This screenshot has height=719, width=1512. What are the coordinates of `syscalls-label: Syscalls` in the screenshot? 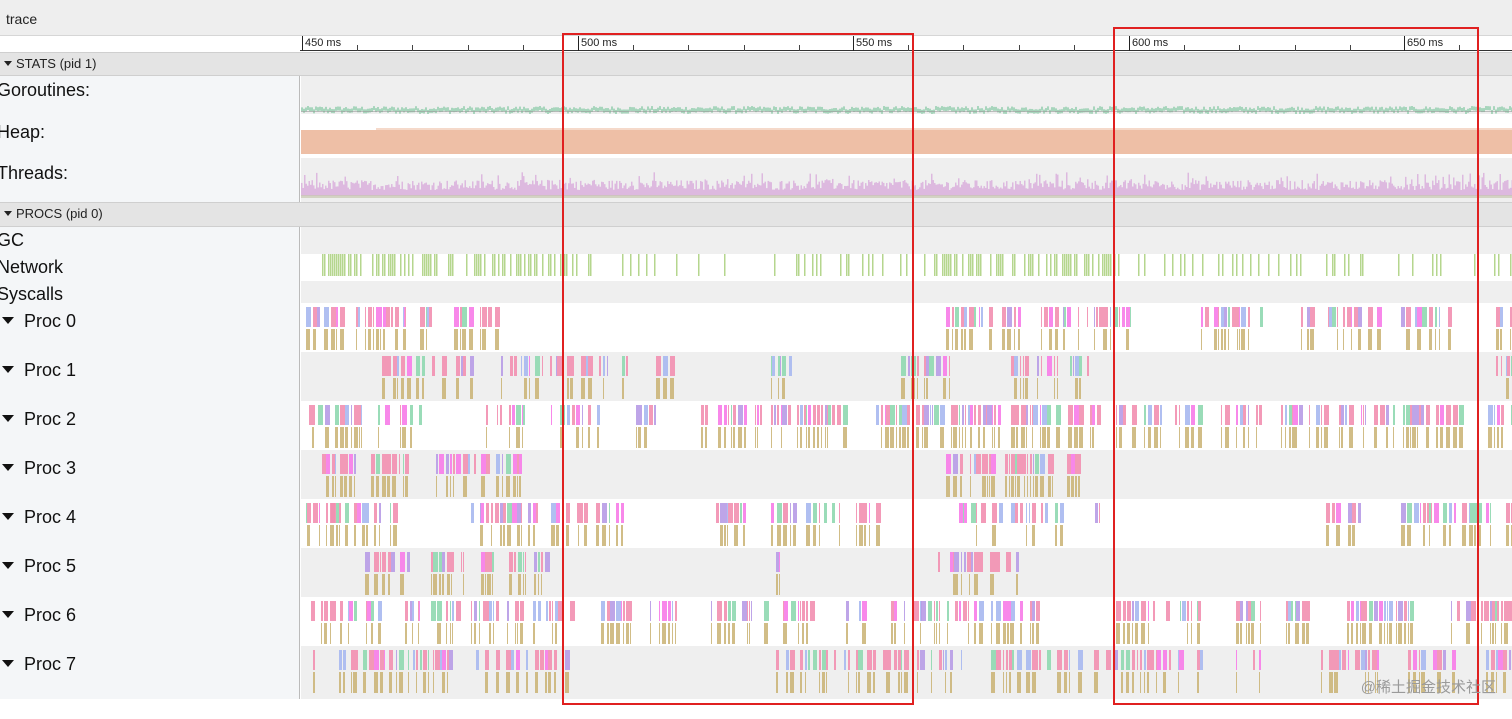 It's located at (32, 294).